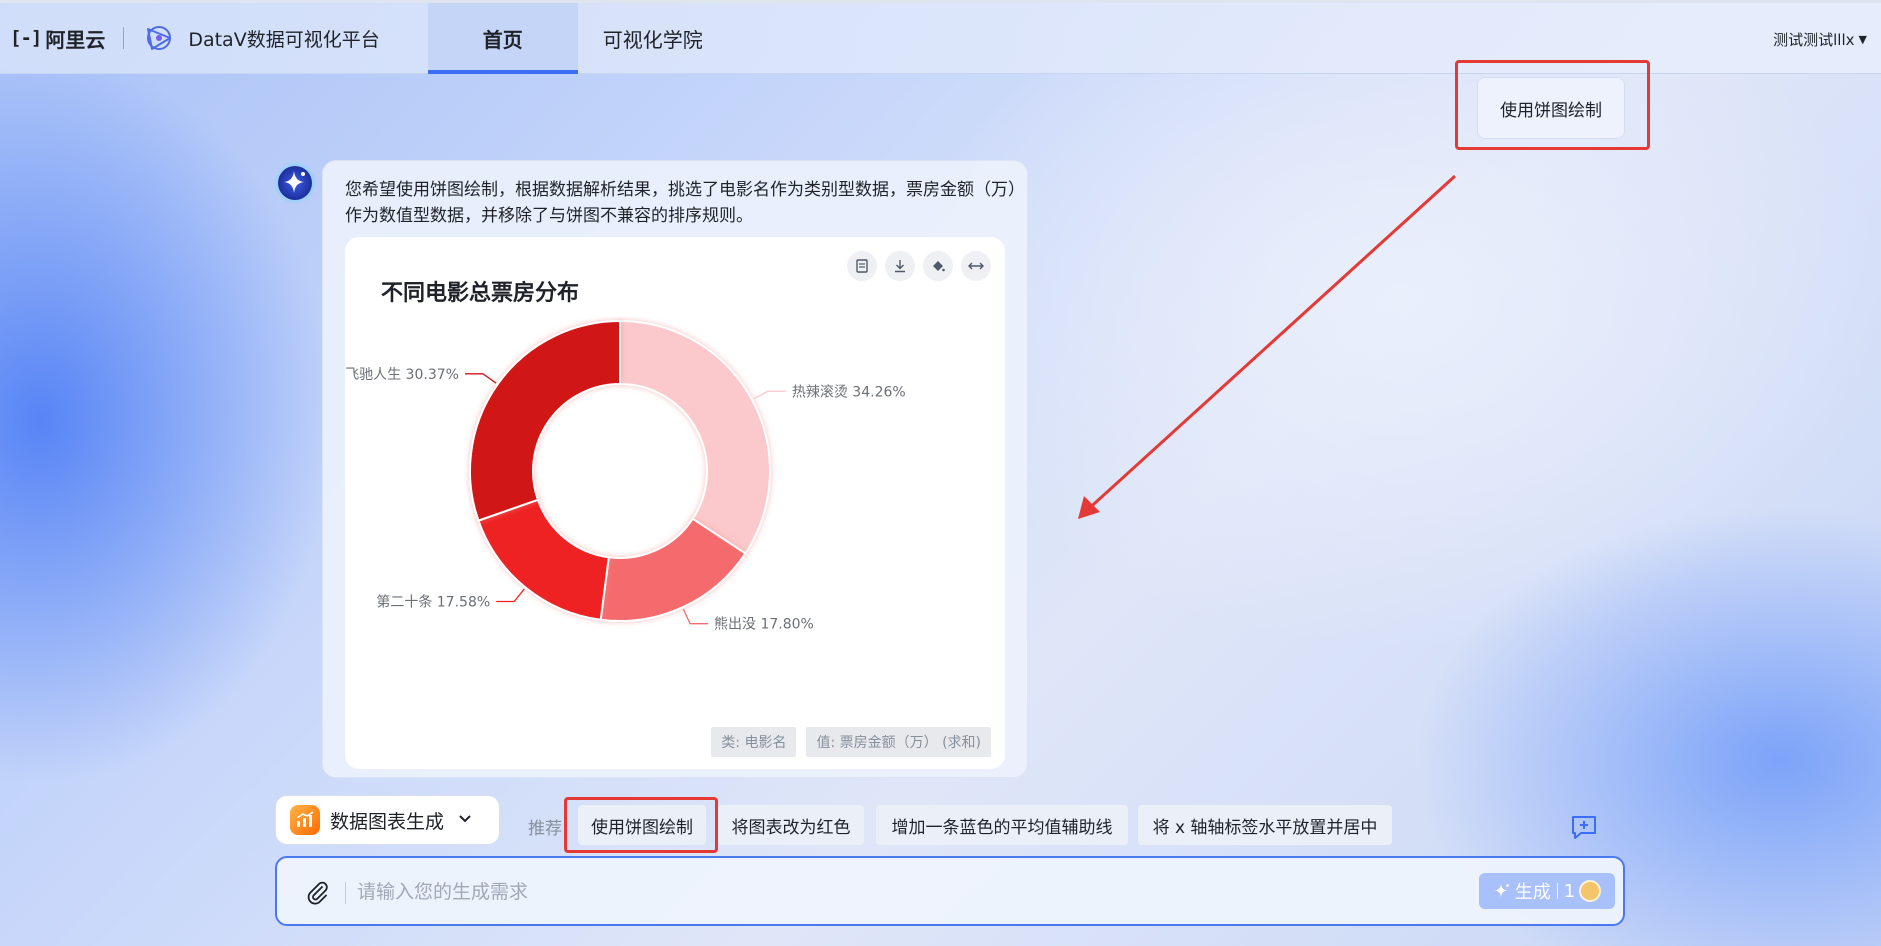  What do you see at coordinates (1265, 825) in the screenshot?
I see `suggestion-chip-axis-labels: 将 x 轴轴标签水平放置并居中` at bounding box center [1265, 825].